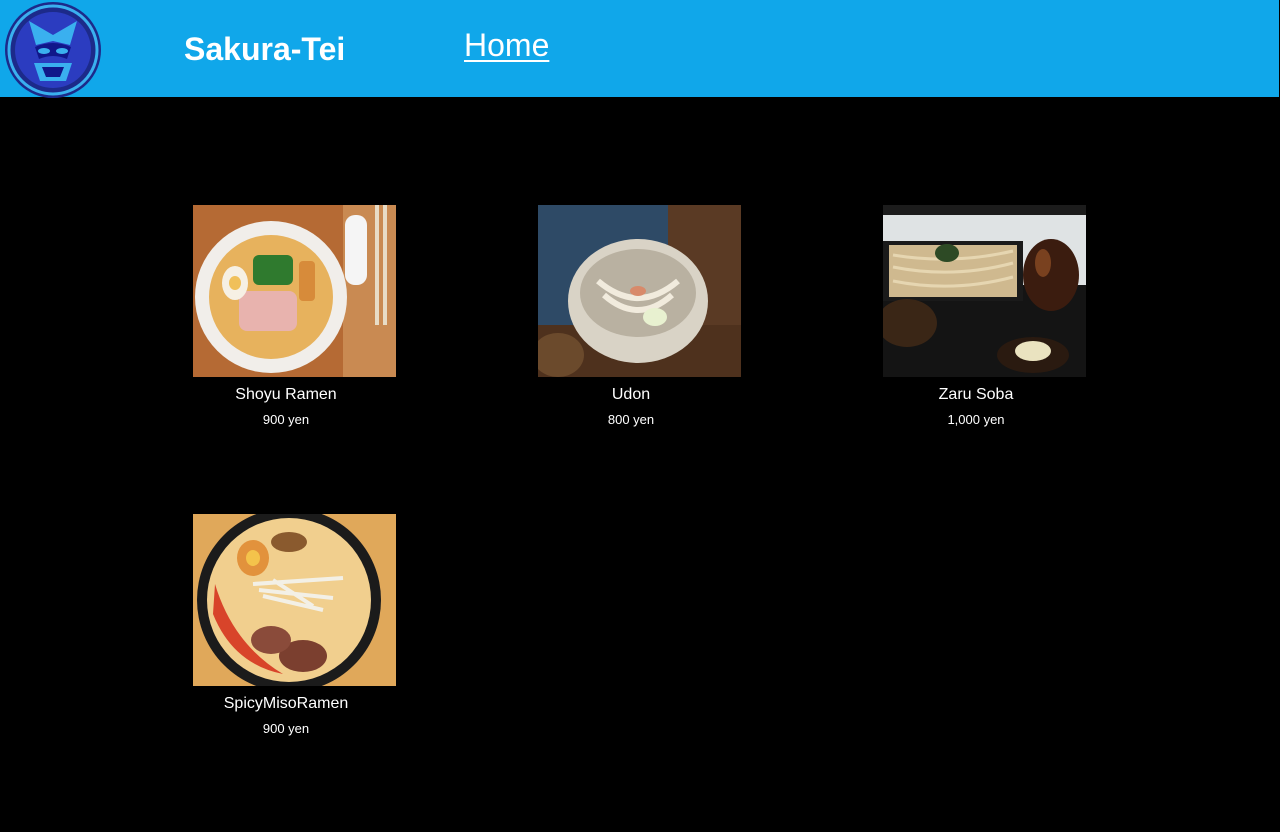  What do you see at coordinates (286, 703) in the screenshot?
I see `menu-item-name: SpicyMisoRamen` at bounding box center [286, 703].